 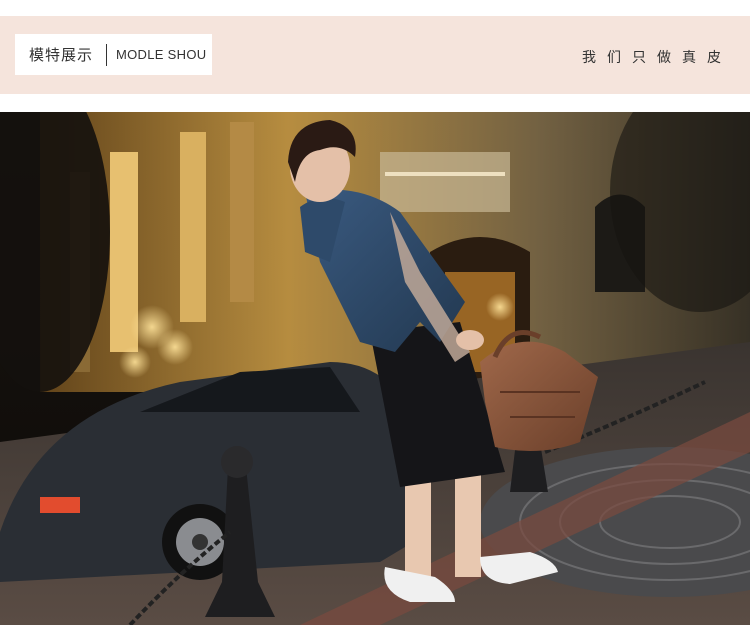 I want to click on section-title-box: 模特展示 MODLE SHOU, so click(x=113, y=54).